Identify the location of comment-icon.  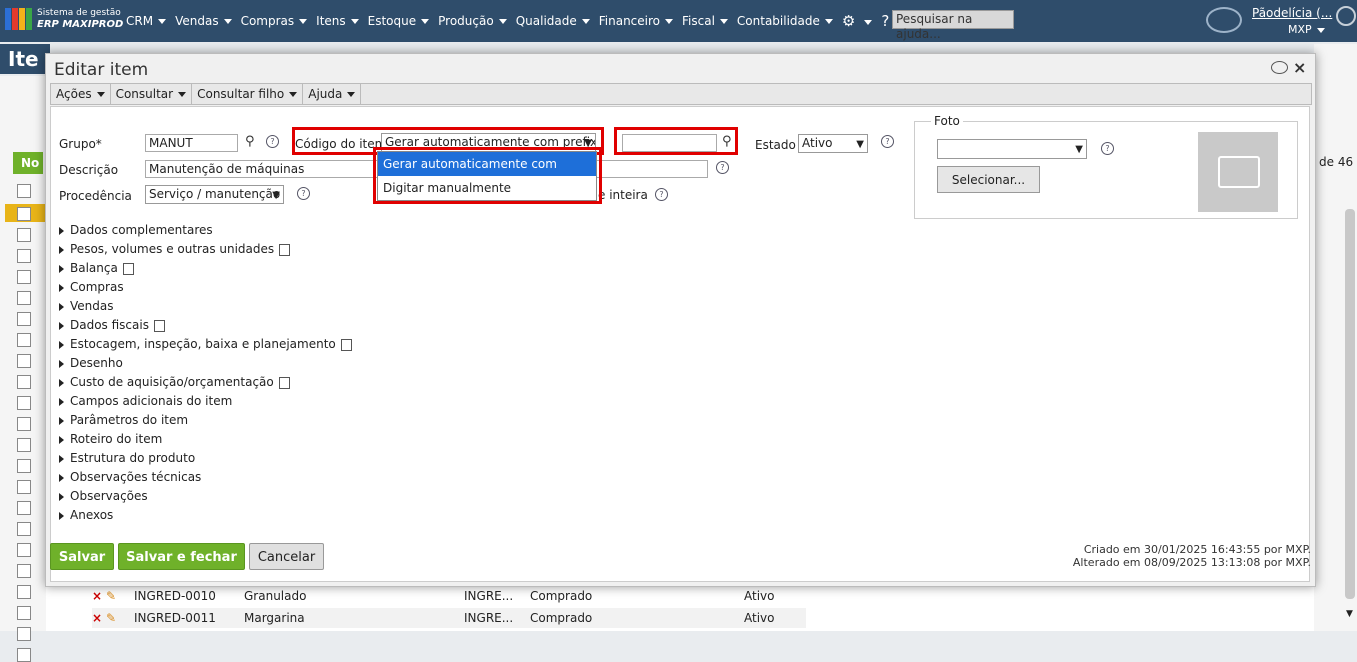
(1279, 67).